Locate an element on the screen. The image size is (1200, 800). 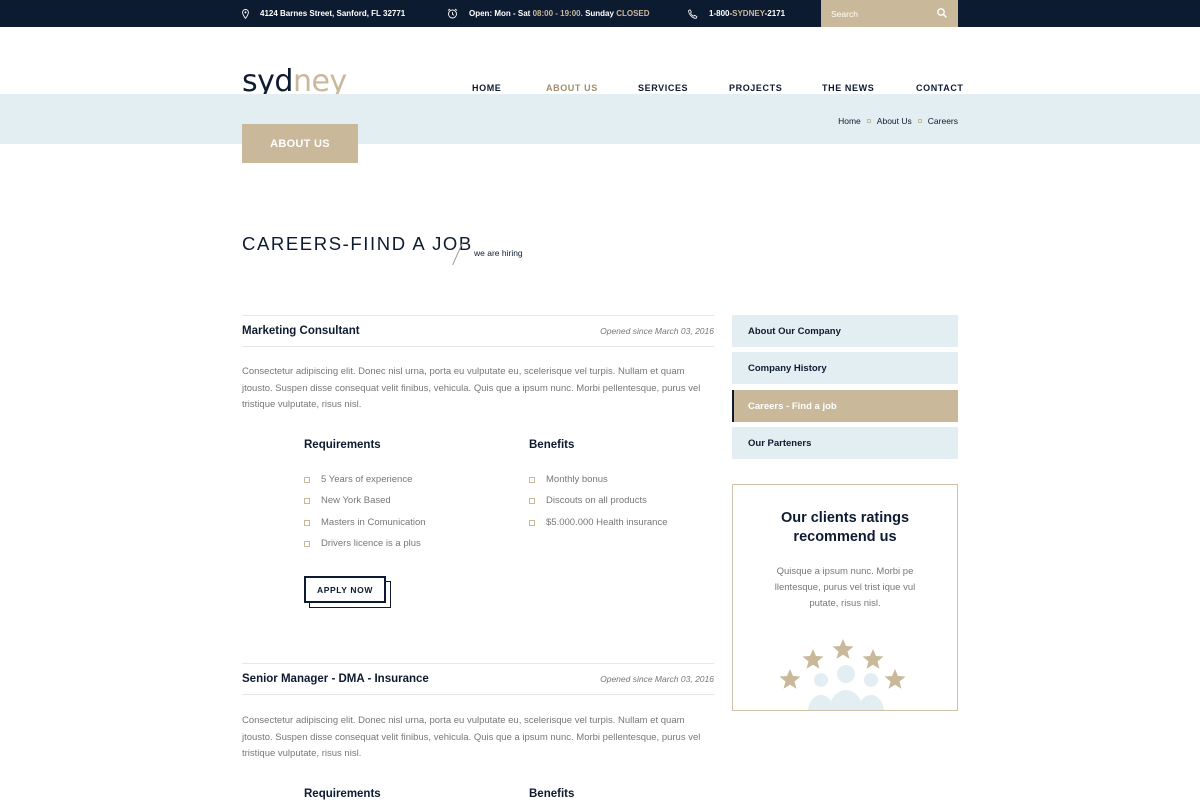
sidebar-item-company-history: Company History is located at coordinates (845, 368).